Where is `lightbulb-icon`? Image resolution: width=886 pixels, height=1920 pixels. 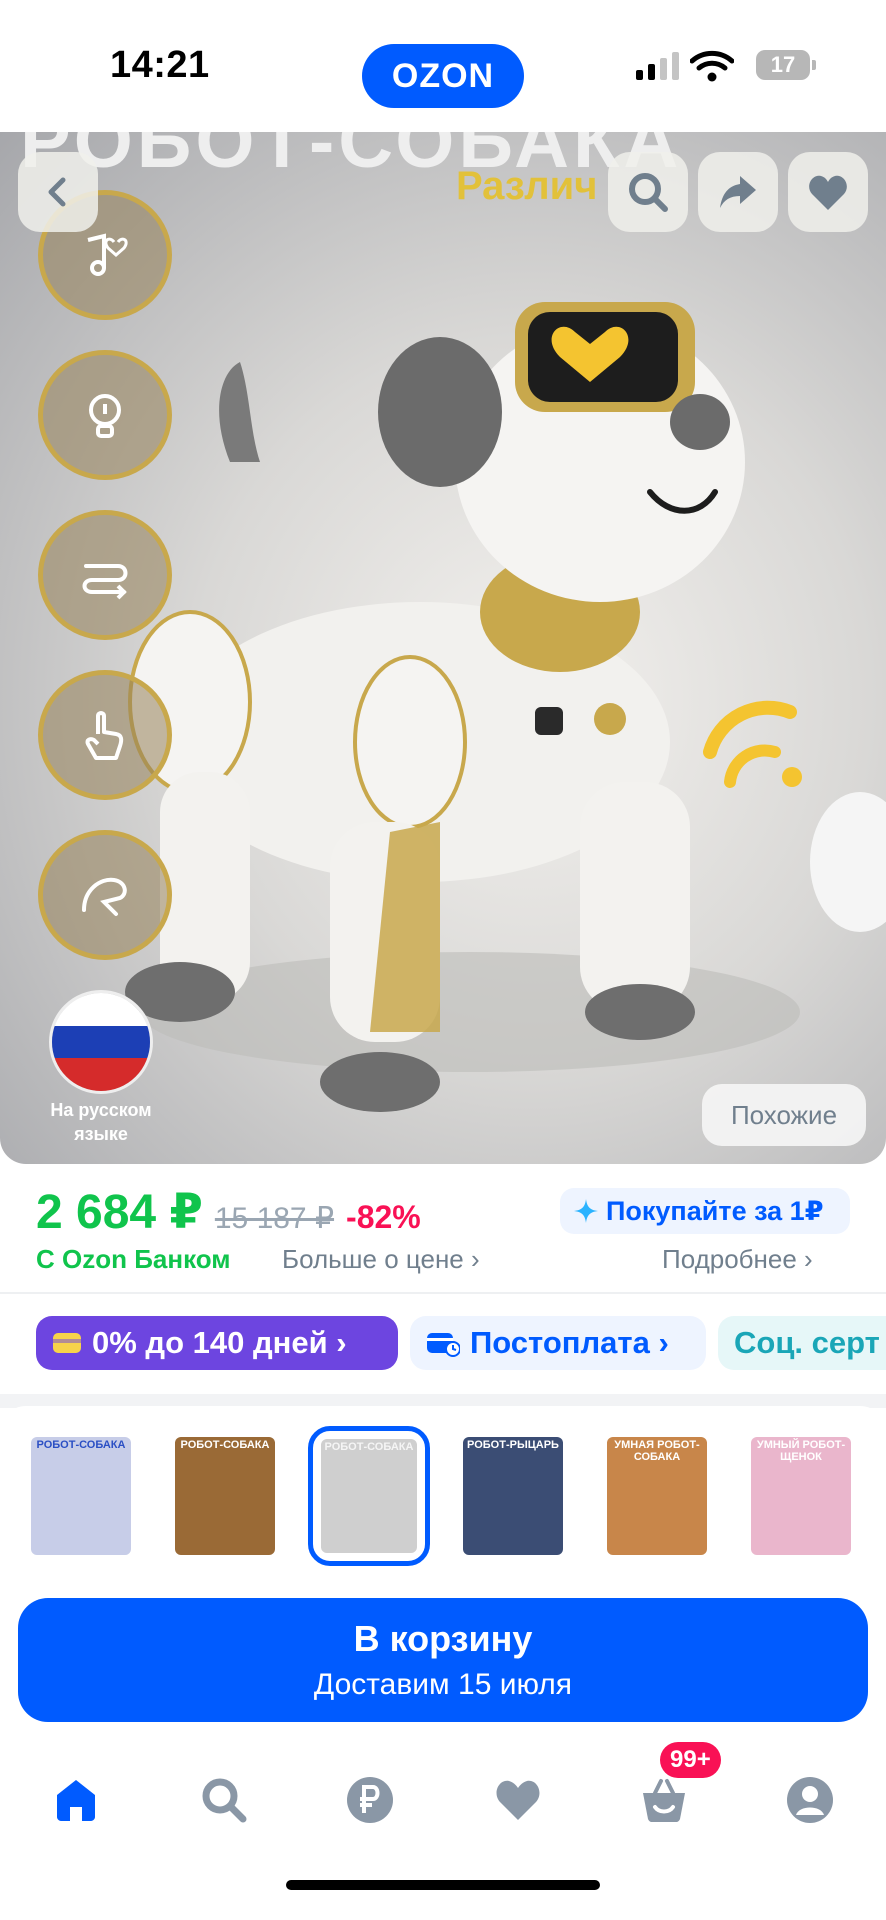 lightbulb-icon is located at coordinates (105, 415).